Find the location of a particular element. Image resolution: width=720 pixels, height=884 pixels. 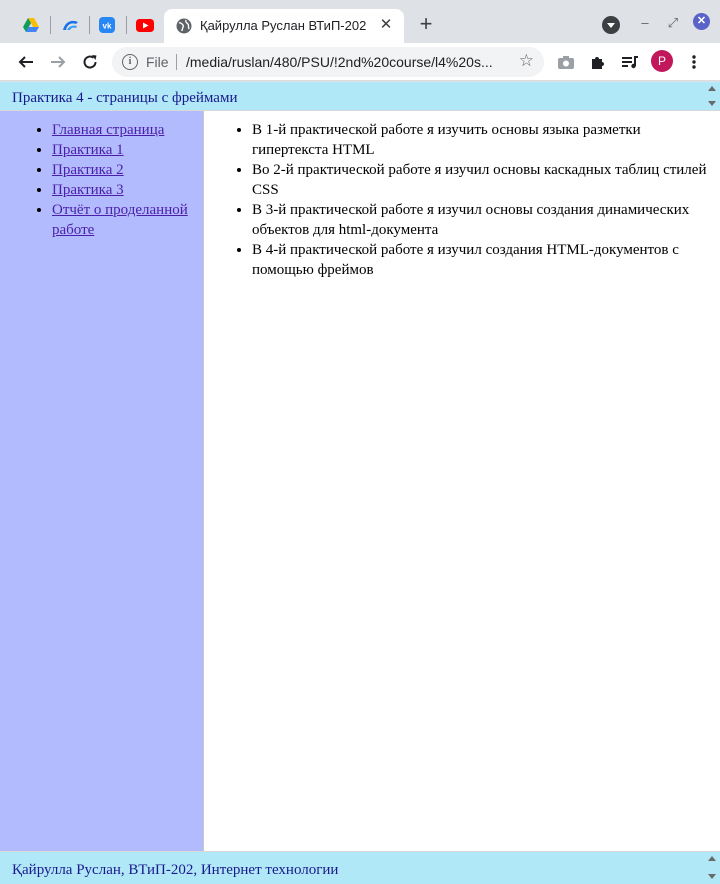

svg-text: vk is located at coordinates (107, 26).